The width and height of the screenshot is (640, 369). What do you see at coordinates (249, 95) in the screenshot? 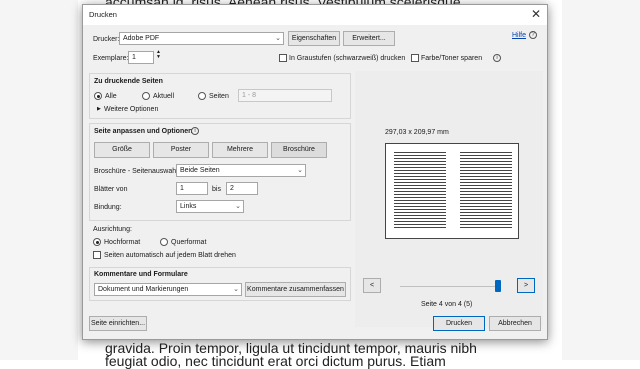
I see `page-range-placeholder: 1 - 8` at bounding box center [249, 95].